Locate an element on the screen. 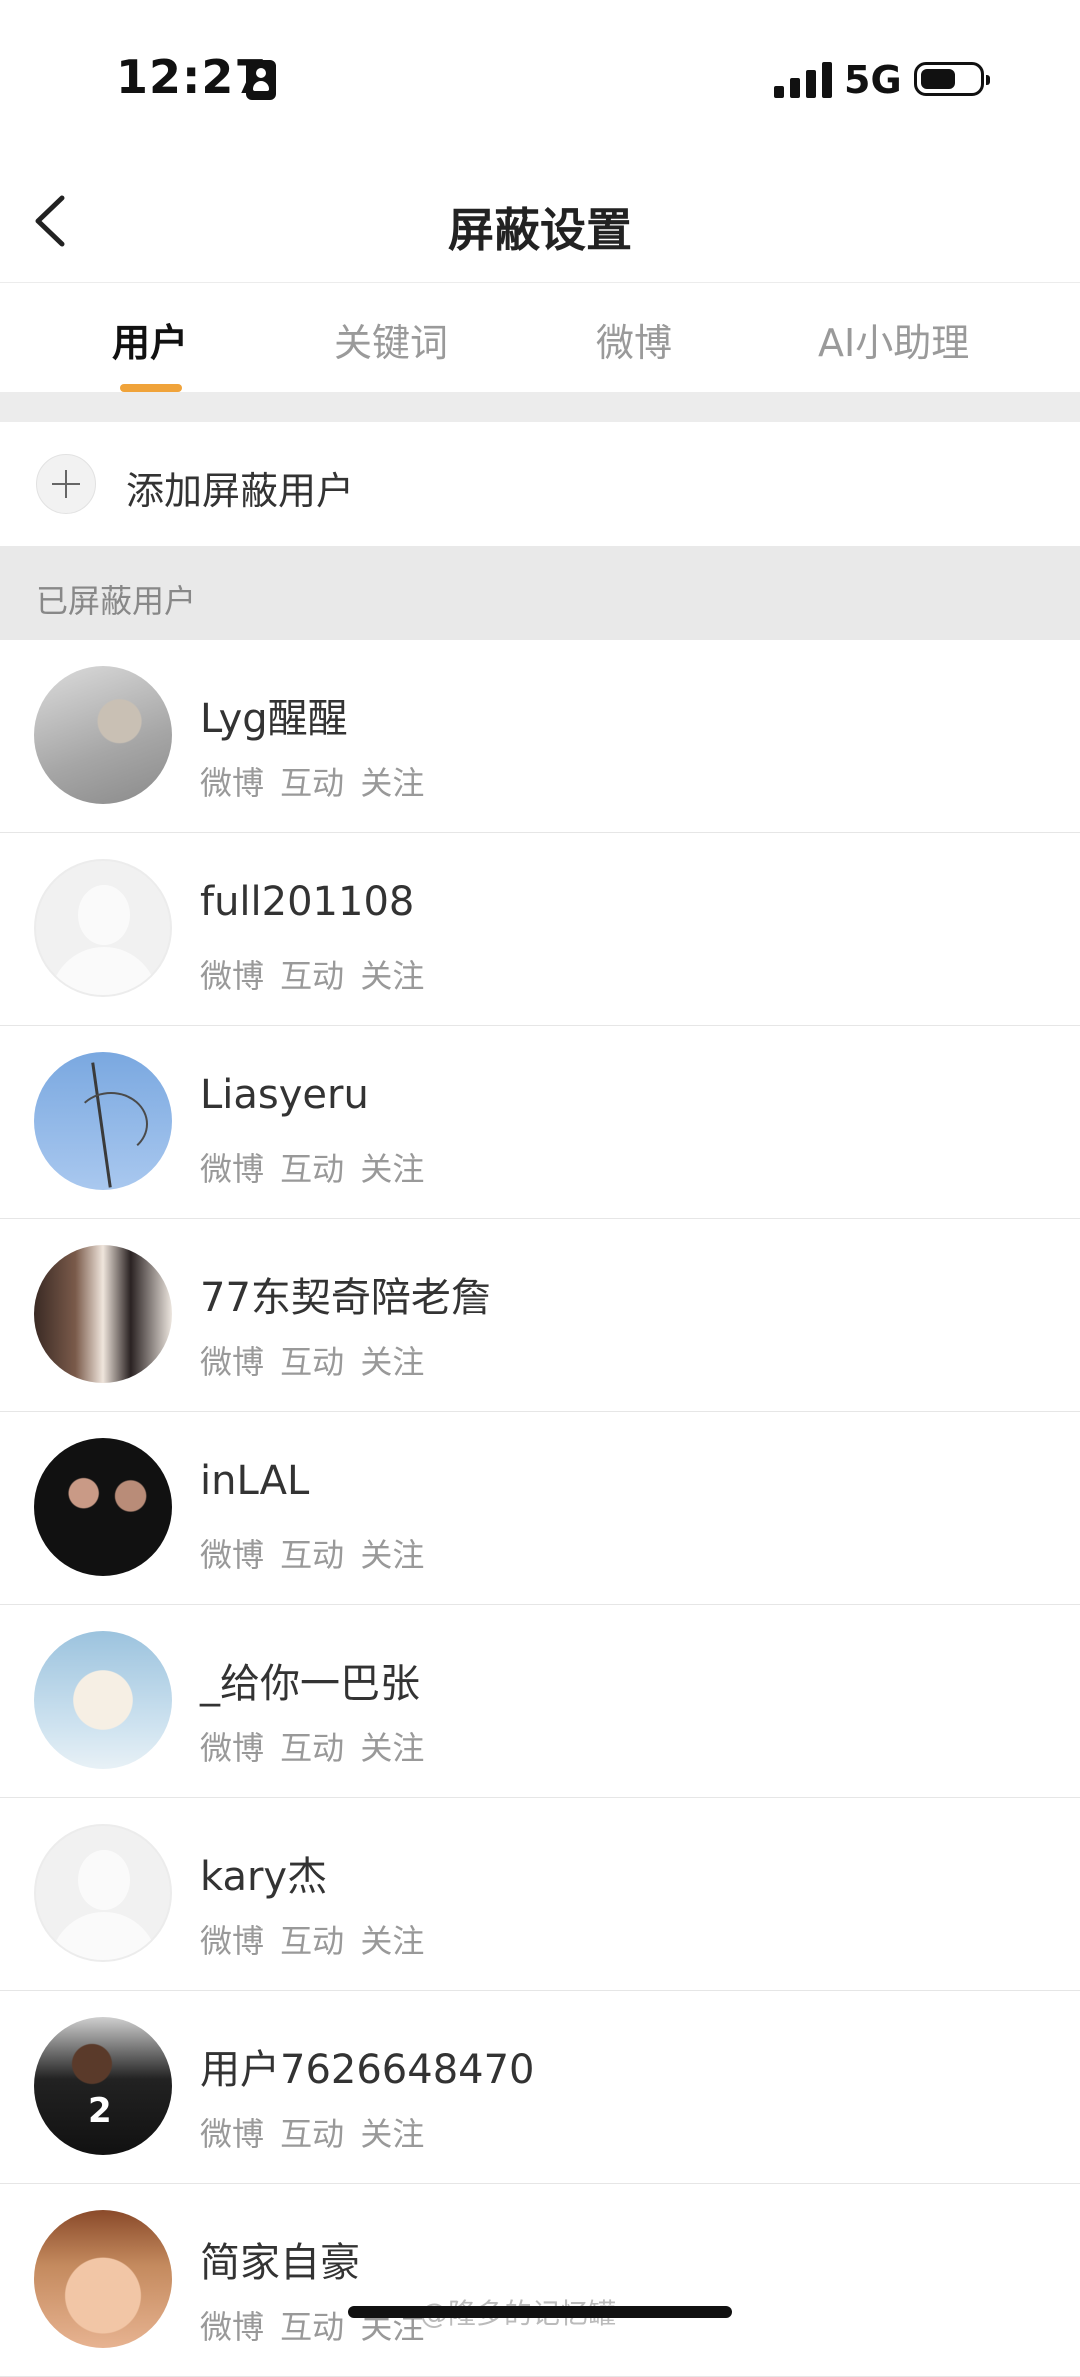 The width and height of the screenshot is (1080, 2377). status-time: 12:27 is located at coordinates (192, 77).